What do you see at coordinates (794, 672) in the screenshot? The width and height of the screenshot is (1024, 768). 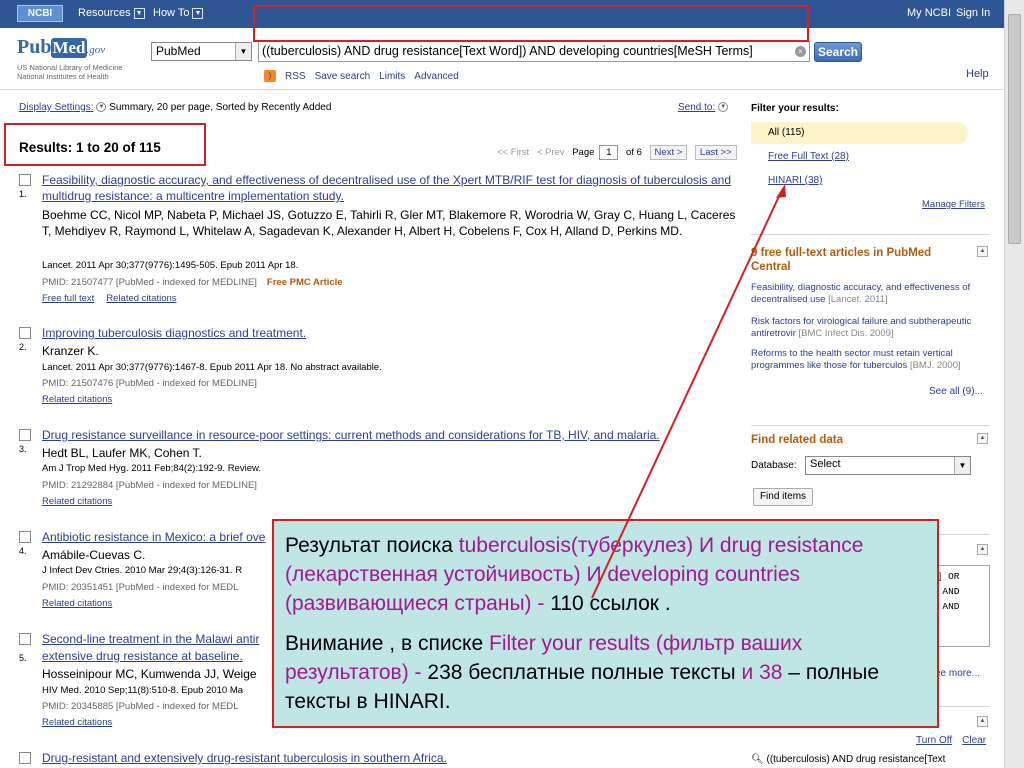 I see `annotation-text: –` at bounding box center [794, 672].